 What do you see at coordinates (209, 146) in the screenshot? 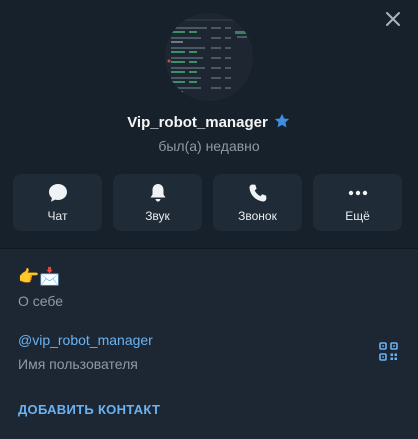
I see `last-seen-status: был(а) недавно` at bounding box center [209, 146].